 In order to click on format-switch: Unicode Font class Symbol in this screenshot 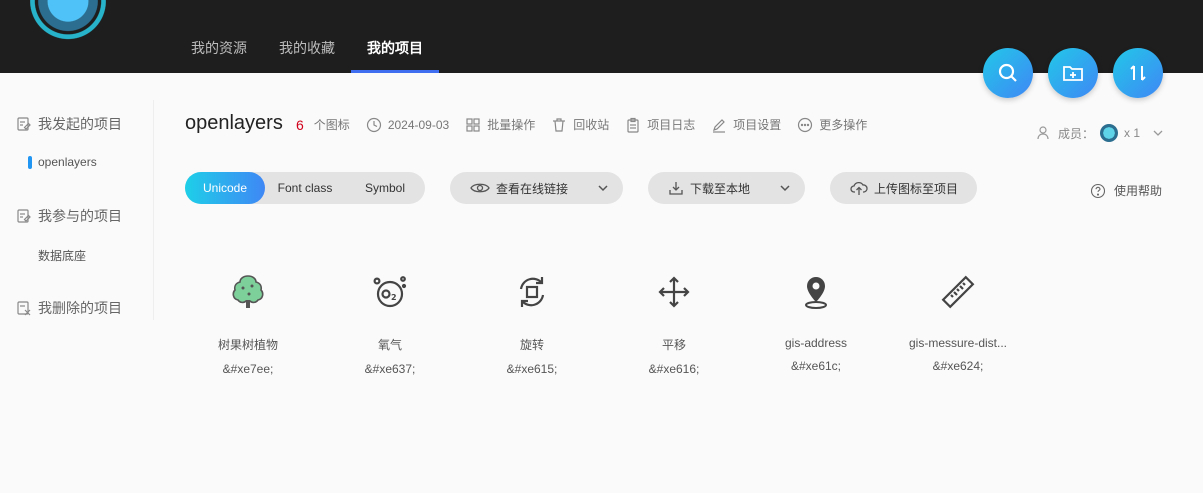, I will do `click(305, 188)`.